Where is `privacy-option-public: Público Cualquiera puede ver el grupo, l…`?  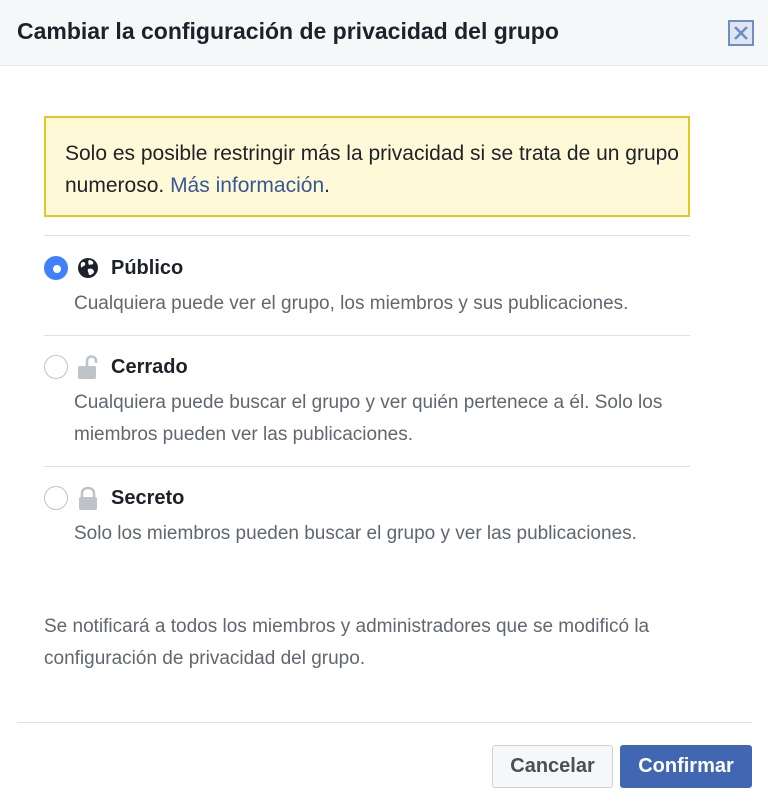 privacy-option-public: Público Cualquiera puede ver el grupo, l… is located at coordinates (374, 286).